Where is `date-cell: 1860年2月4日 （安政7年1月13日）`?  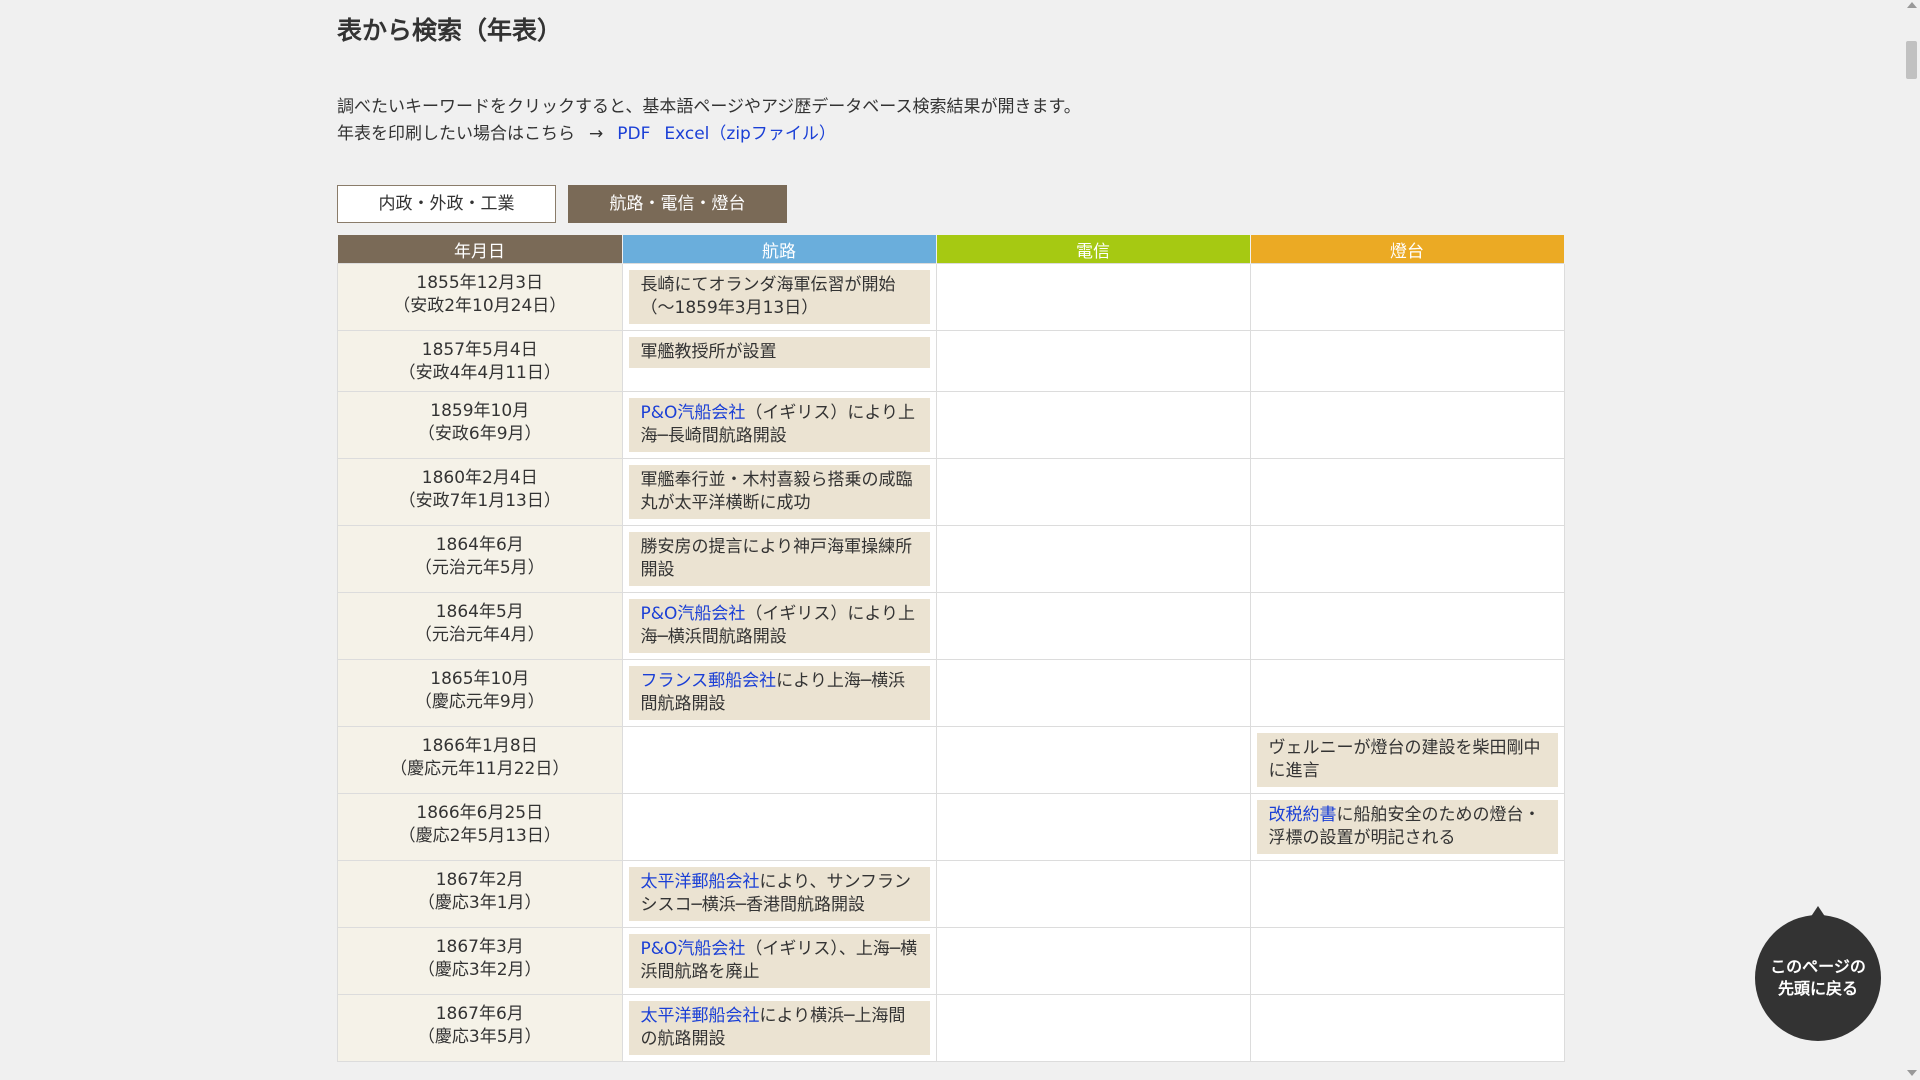 date-cell: 1860年2月4日 （安政7年1月13日） is located at coordinates (480, 492).